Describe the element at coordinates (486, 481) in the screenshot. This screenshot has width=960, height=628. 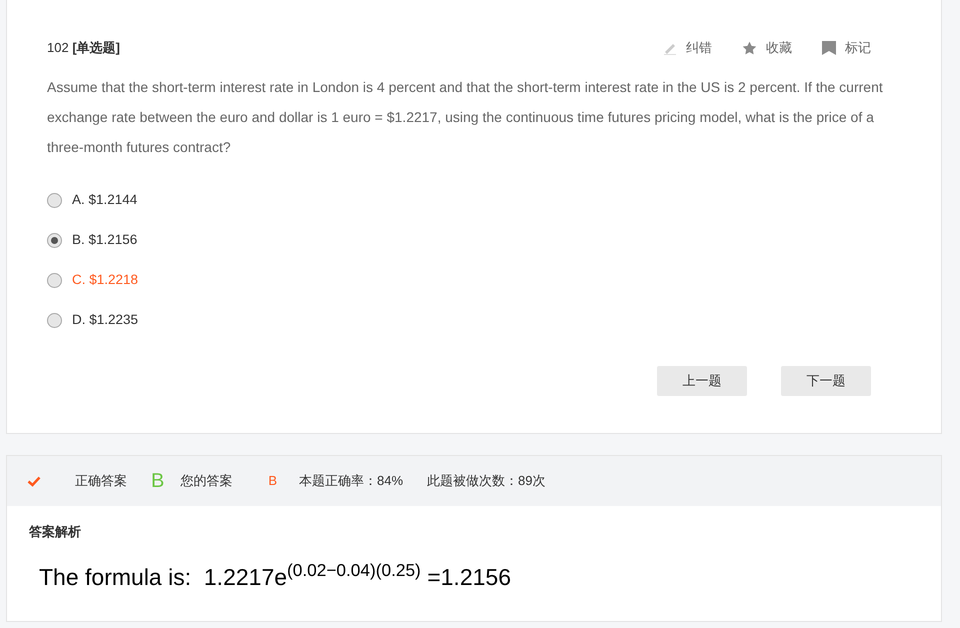
I see `attempts-text: 此题被做次数：89次` at that location.